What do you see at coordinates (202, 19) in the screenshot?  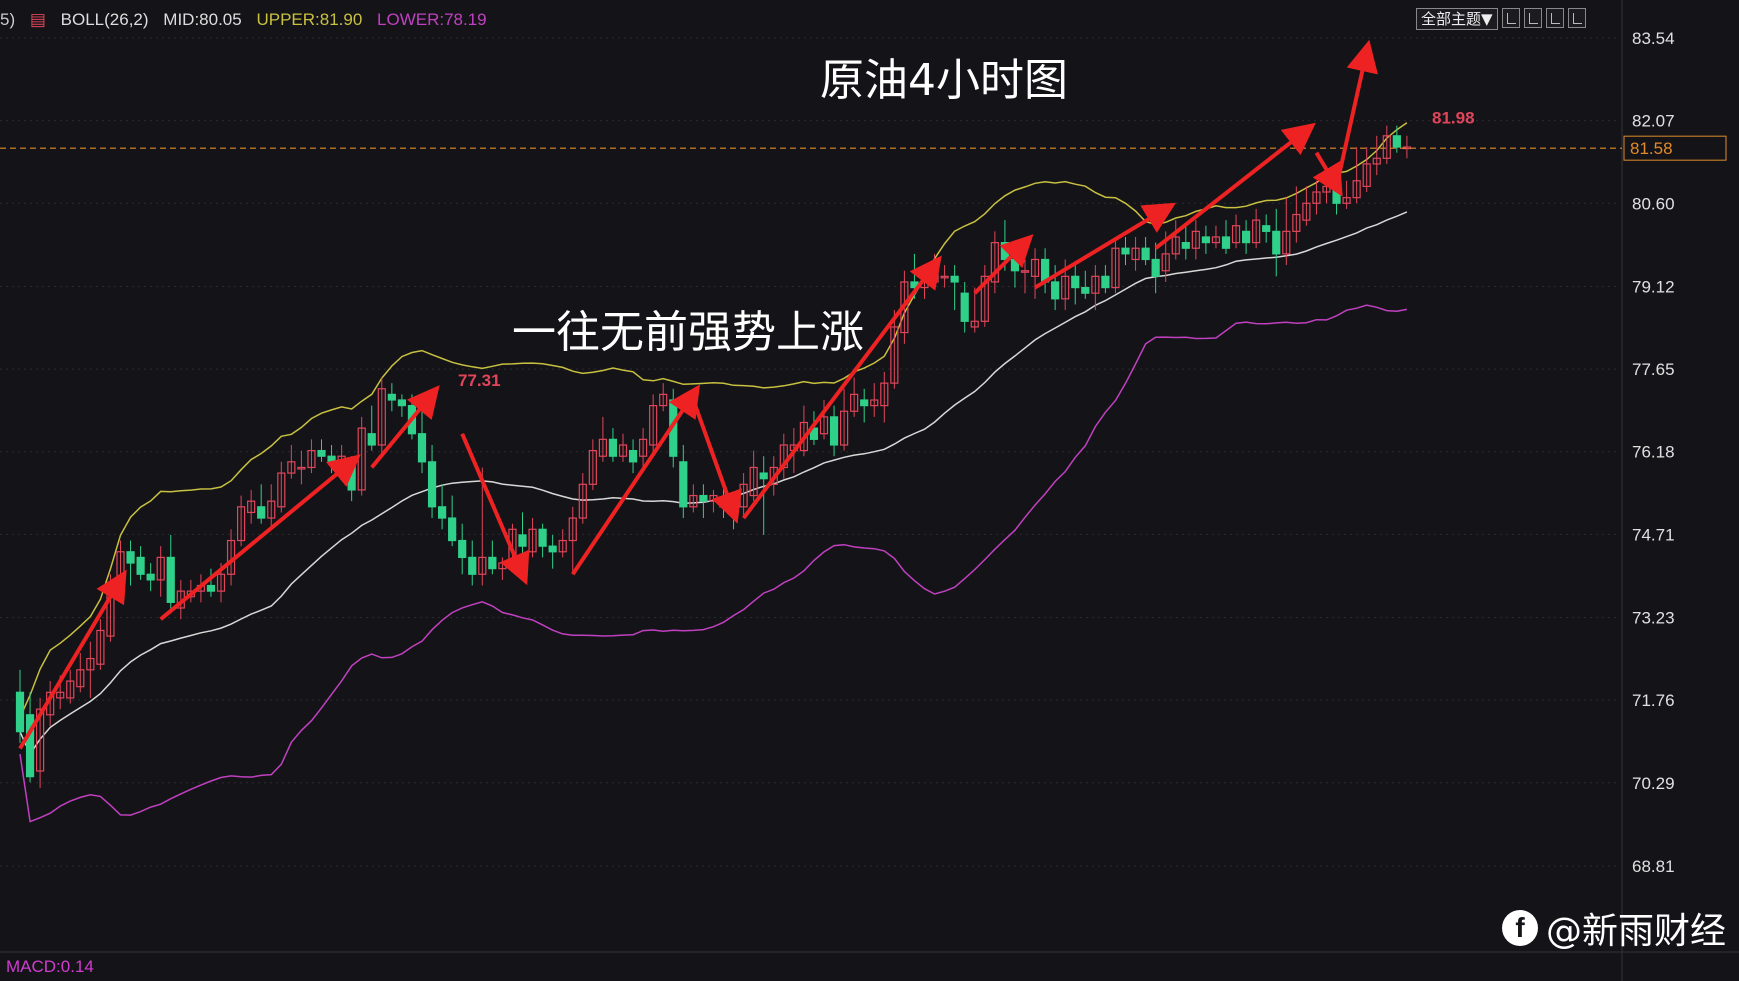 I see `boll-mid-value: MID:80.05` at bounding box center [202, 19].